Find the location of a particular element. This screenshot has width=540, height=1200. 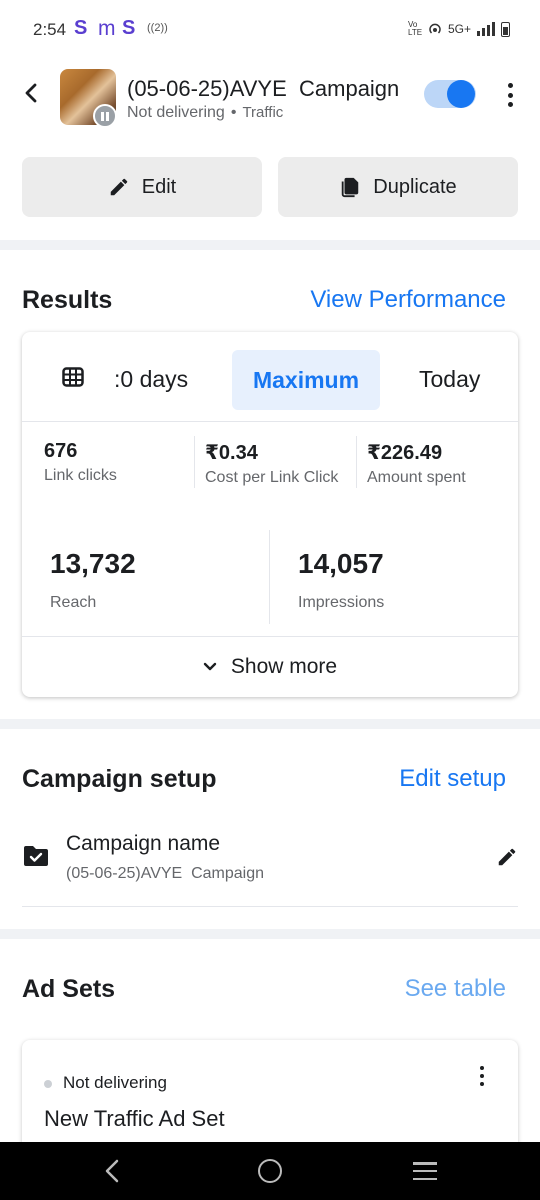

campaign-objective: Traffic is located at coordinates (263, 112).